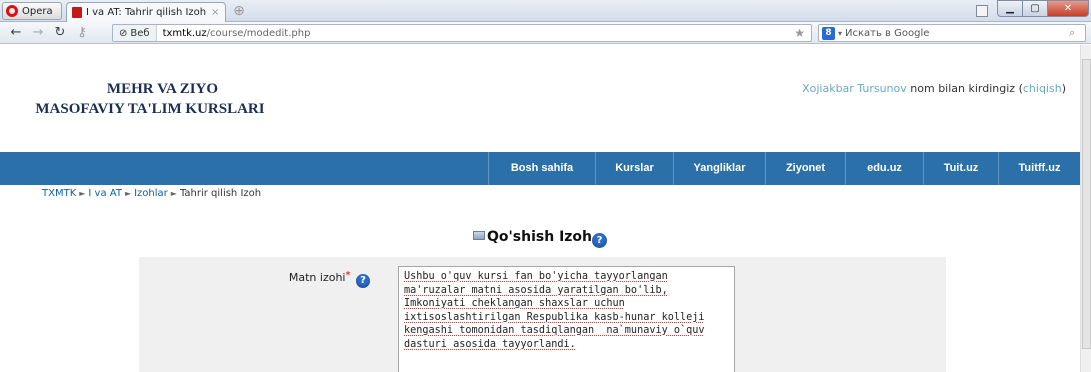  What do you see at coordinates (828, 33) in the screenshot?
I see `search-engine-icon: 8` at bounding box center [828, 33].